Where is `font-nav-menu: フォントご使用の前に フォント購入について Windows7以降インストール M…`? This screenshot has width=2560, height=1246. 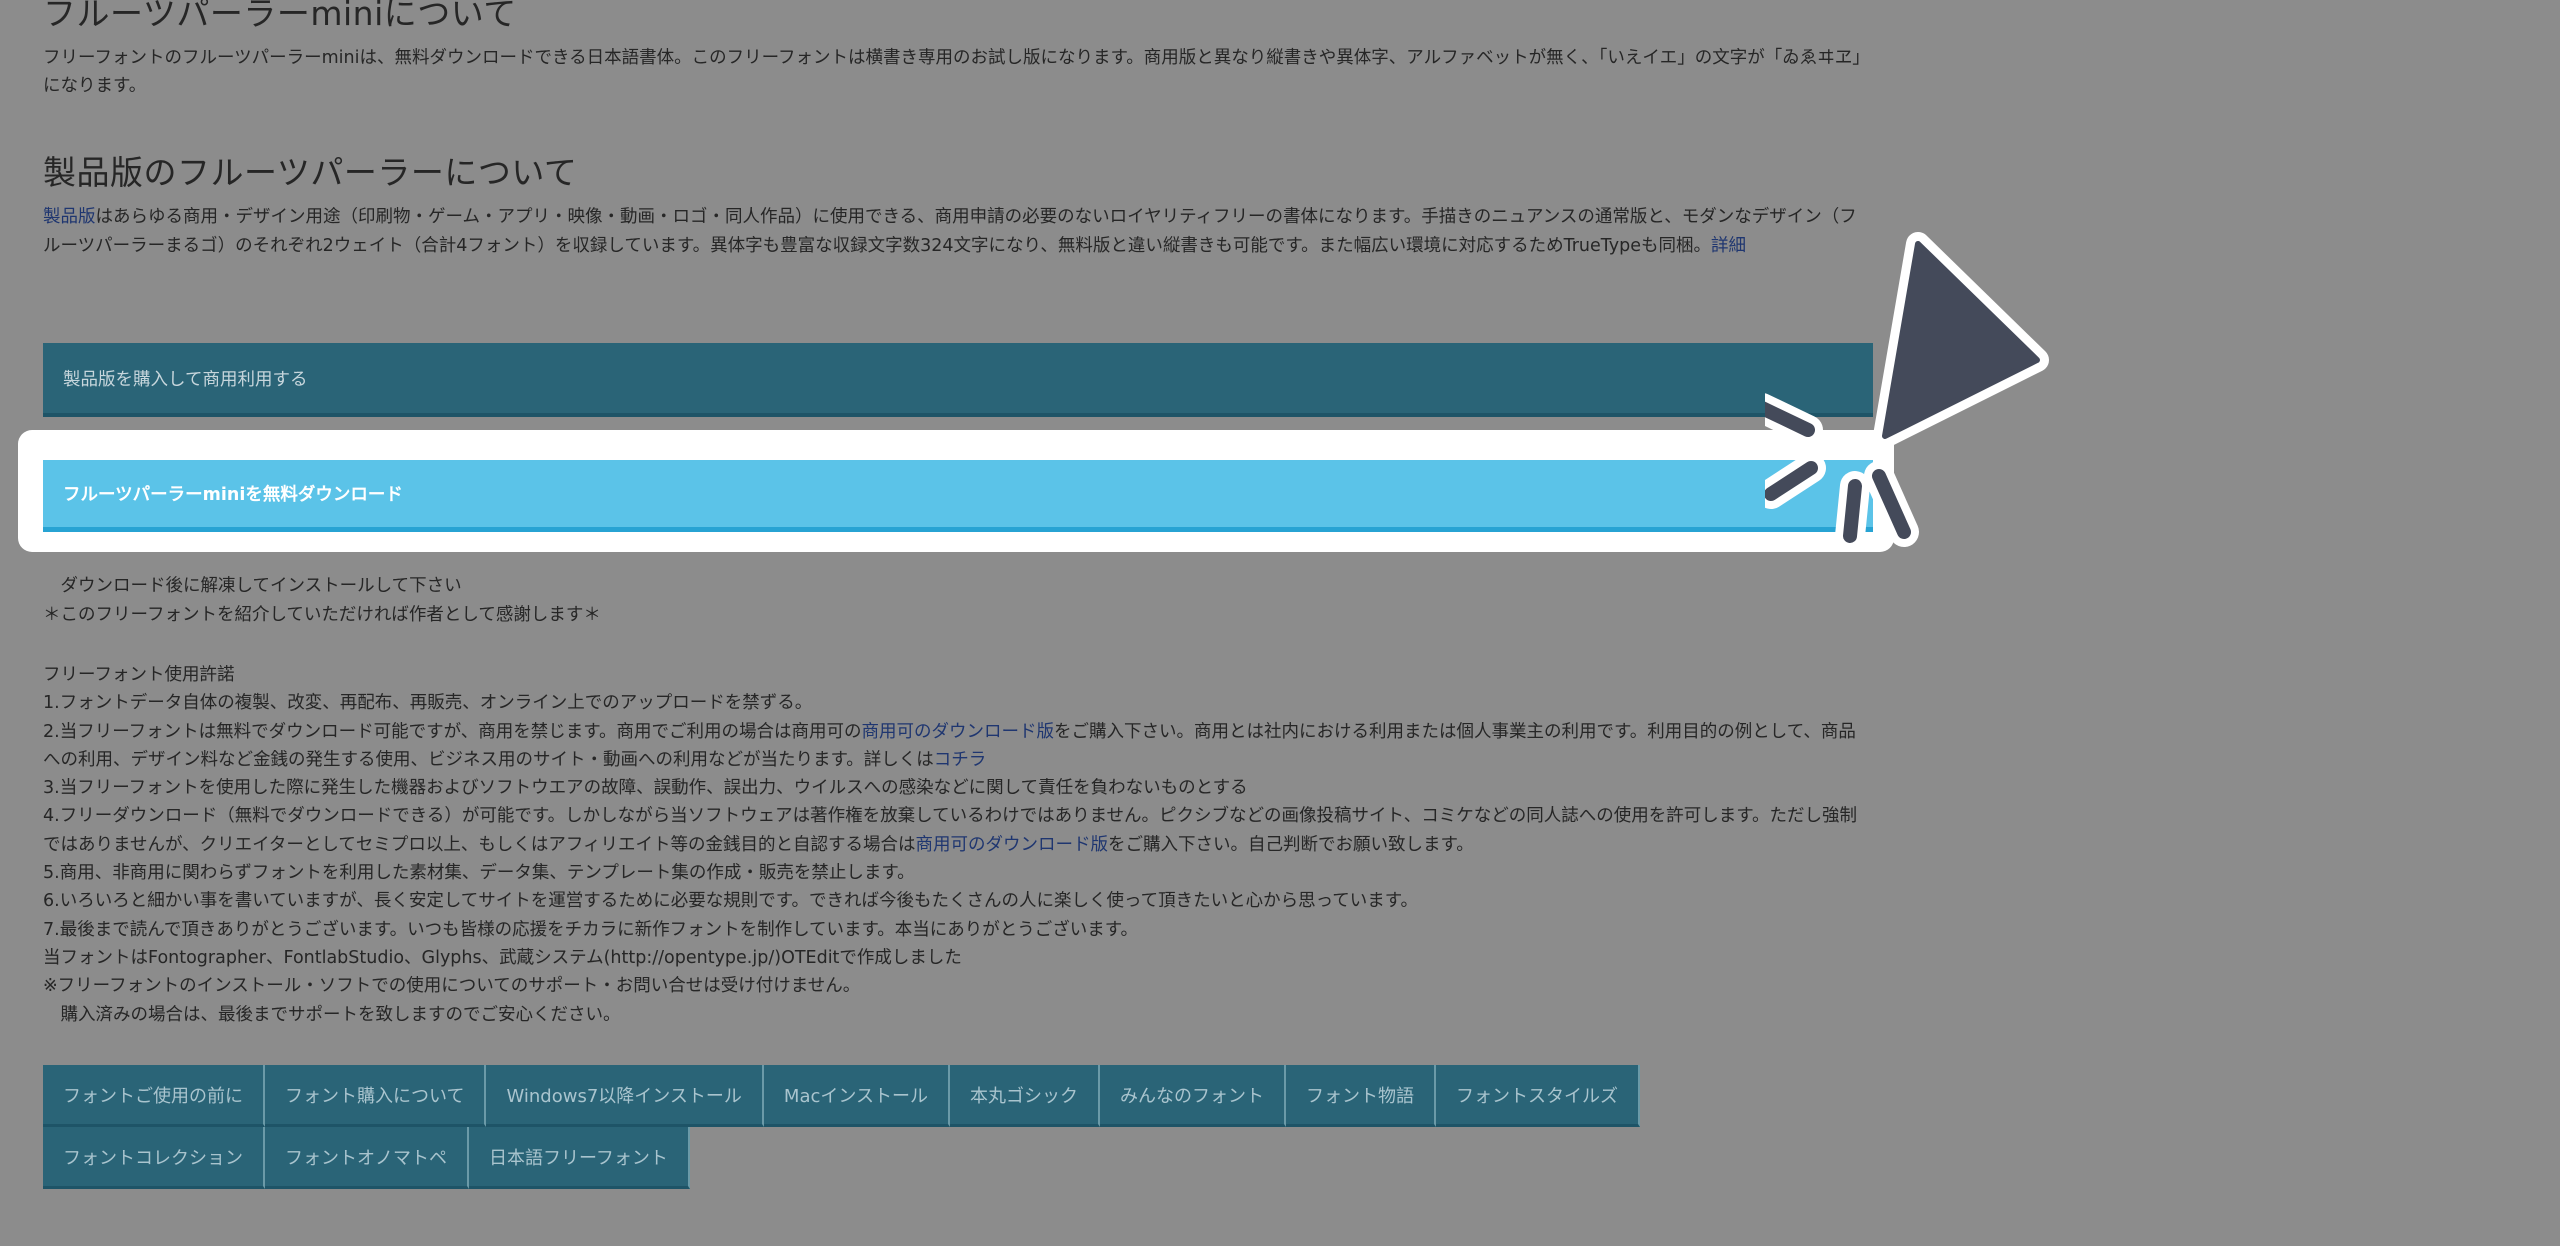
font-nav-menu: フォントご使用の前に フォント購入について Windows7以降インストール M… is located at coordinates (873, 1127).